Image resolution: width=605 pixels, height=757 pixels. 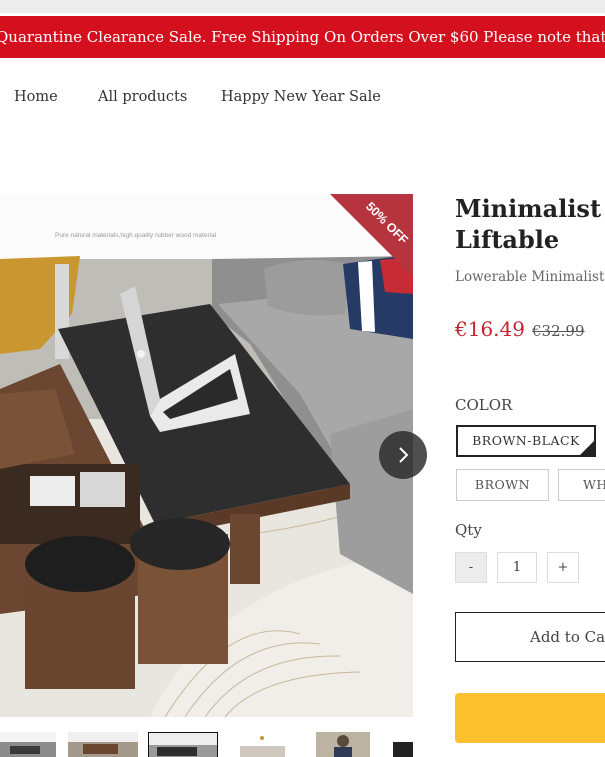 I want to click on color-option-white: WH, so click(x=581, y=485).